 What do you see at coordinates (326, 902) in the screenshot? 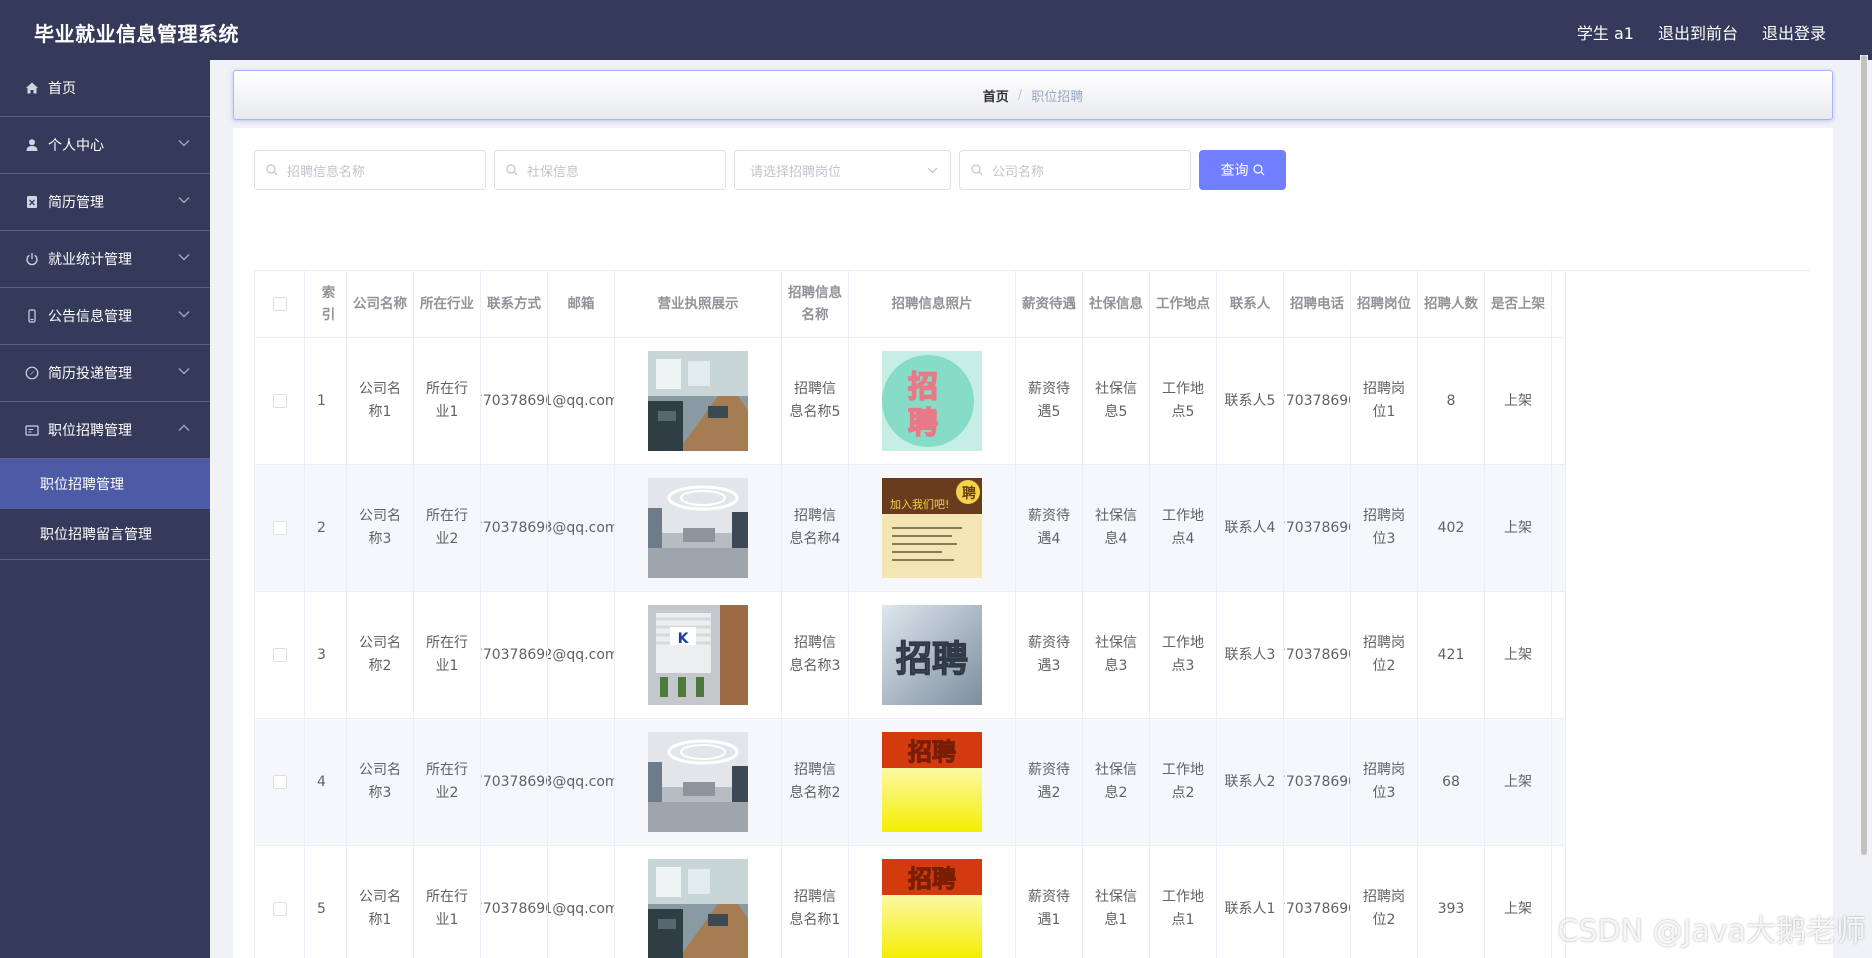
I see `cell-index: 5` at bounding box center [326, 902].